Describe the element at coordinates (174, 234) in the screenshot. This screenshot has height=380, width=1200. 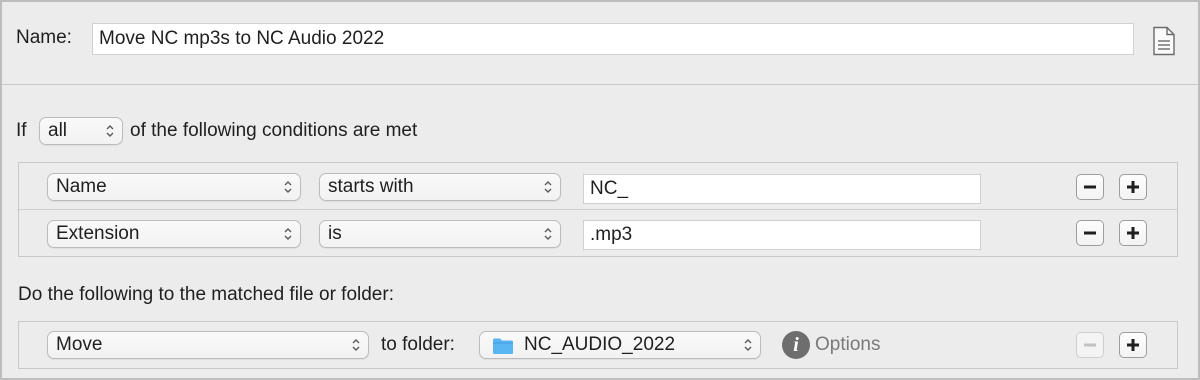
I see `condition-attribute-popup: Extension` at that location.